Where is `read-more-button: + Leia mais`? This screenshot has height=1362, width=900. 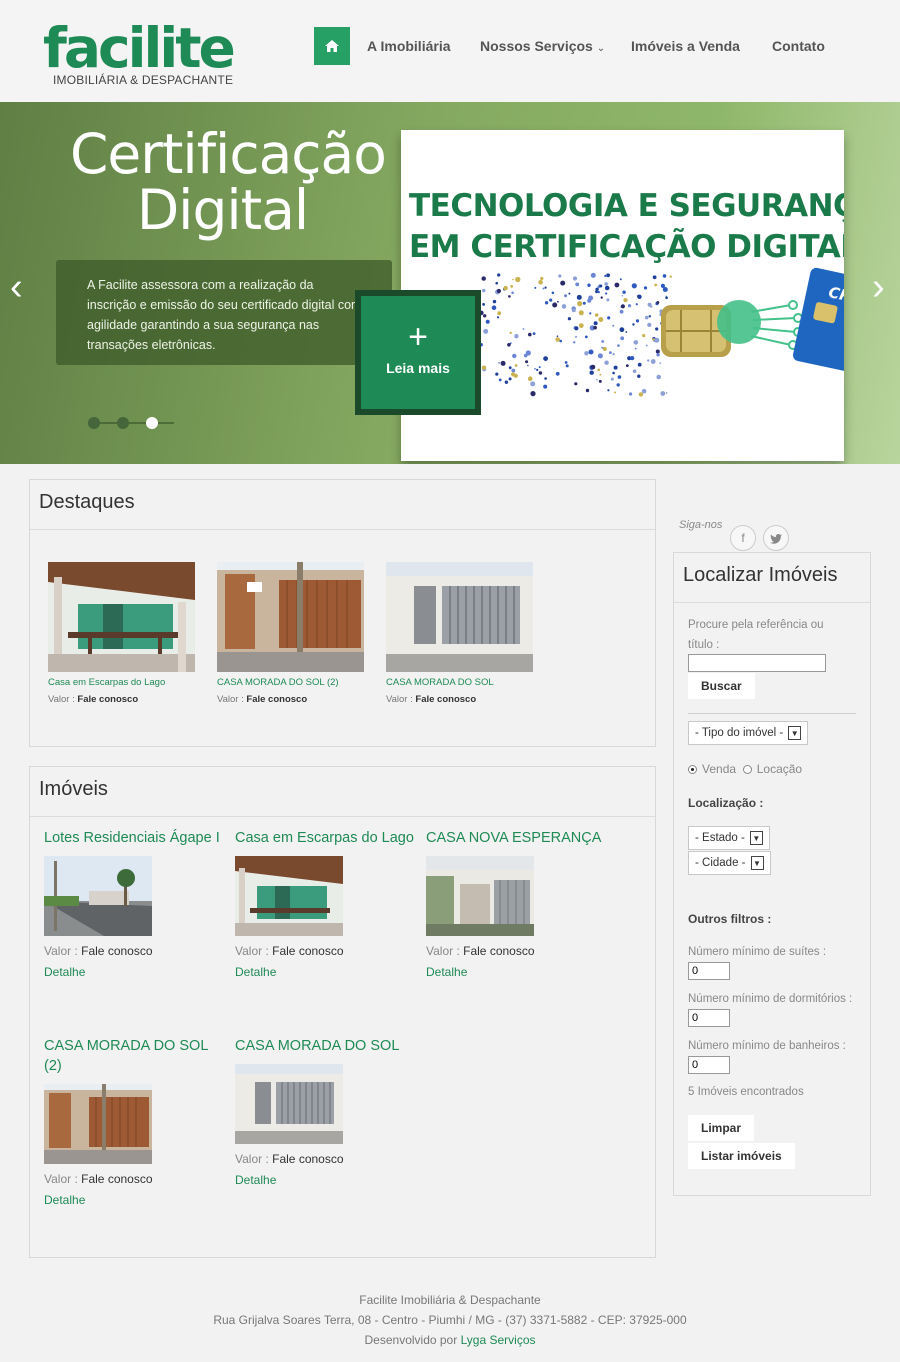 read-more-button: + Leia mais is located at coordinates (418, 352).